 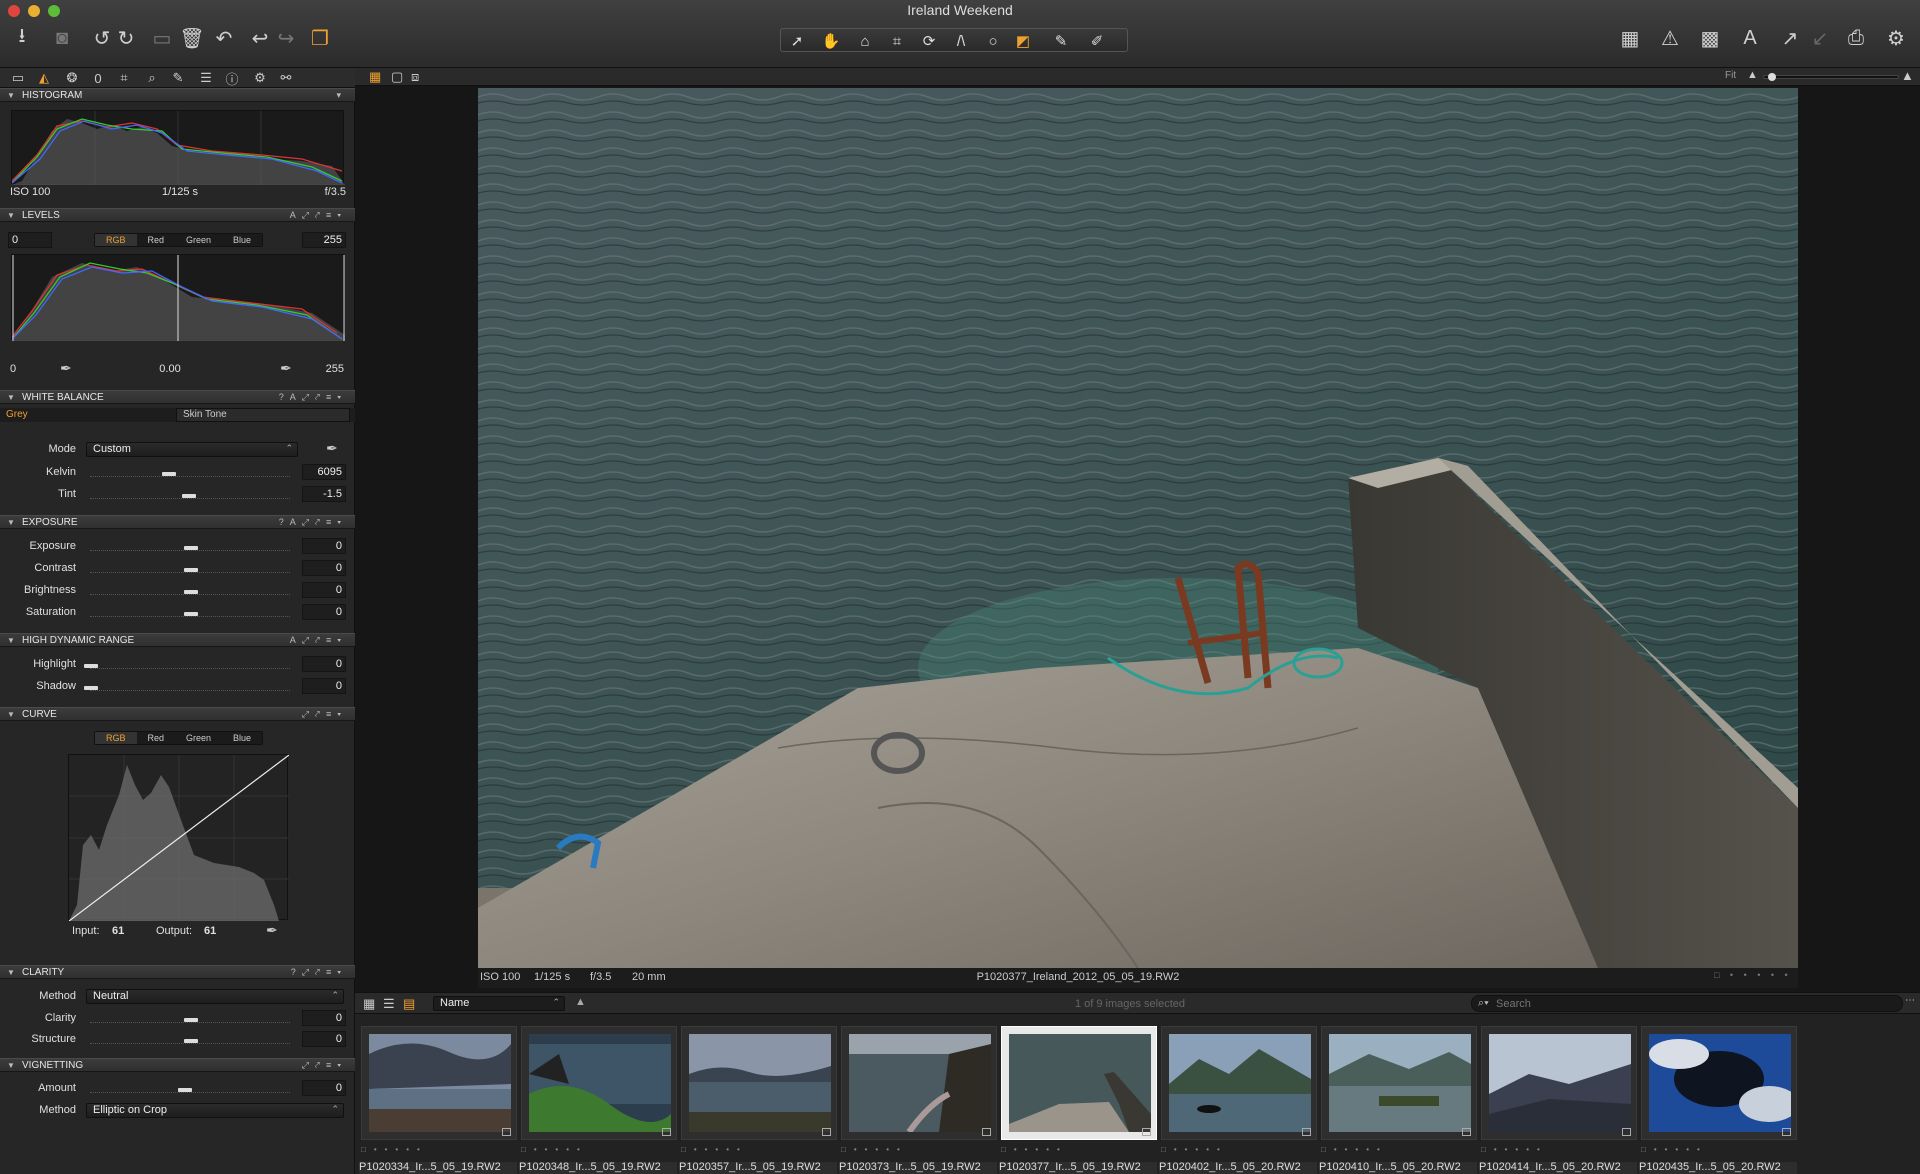 I want to click on pan-tool-icon: ✋, so click(x=831, y=41).